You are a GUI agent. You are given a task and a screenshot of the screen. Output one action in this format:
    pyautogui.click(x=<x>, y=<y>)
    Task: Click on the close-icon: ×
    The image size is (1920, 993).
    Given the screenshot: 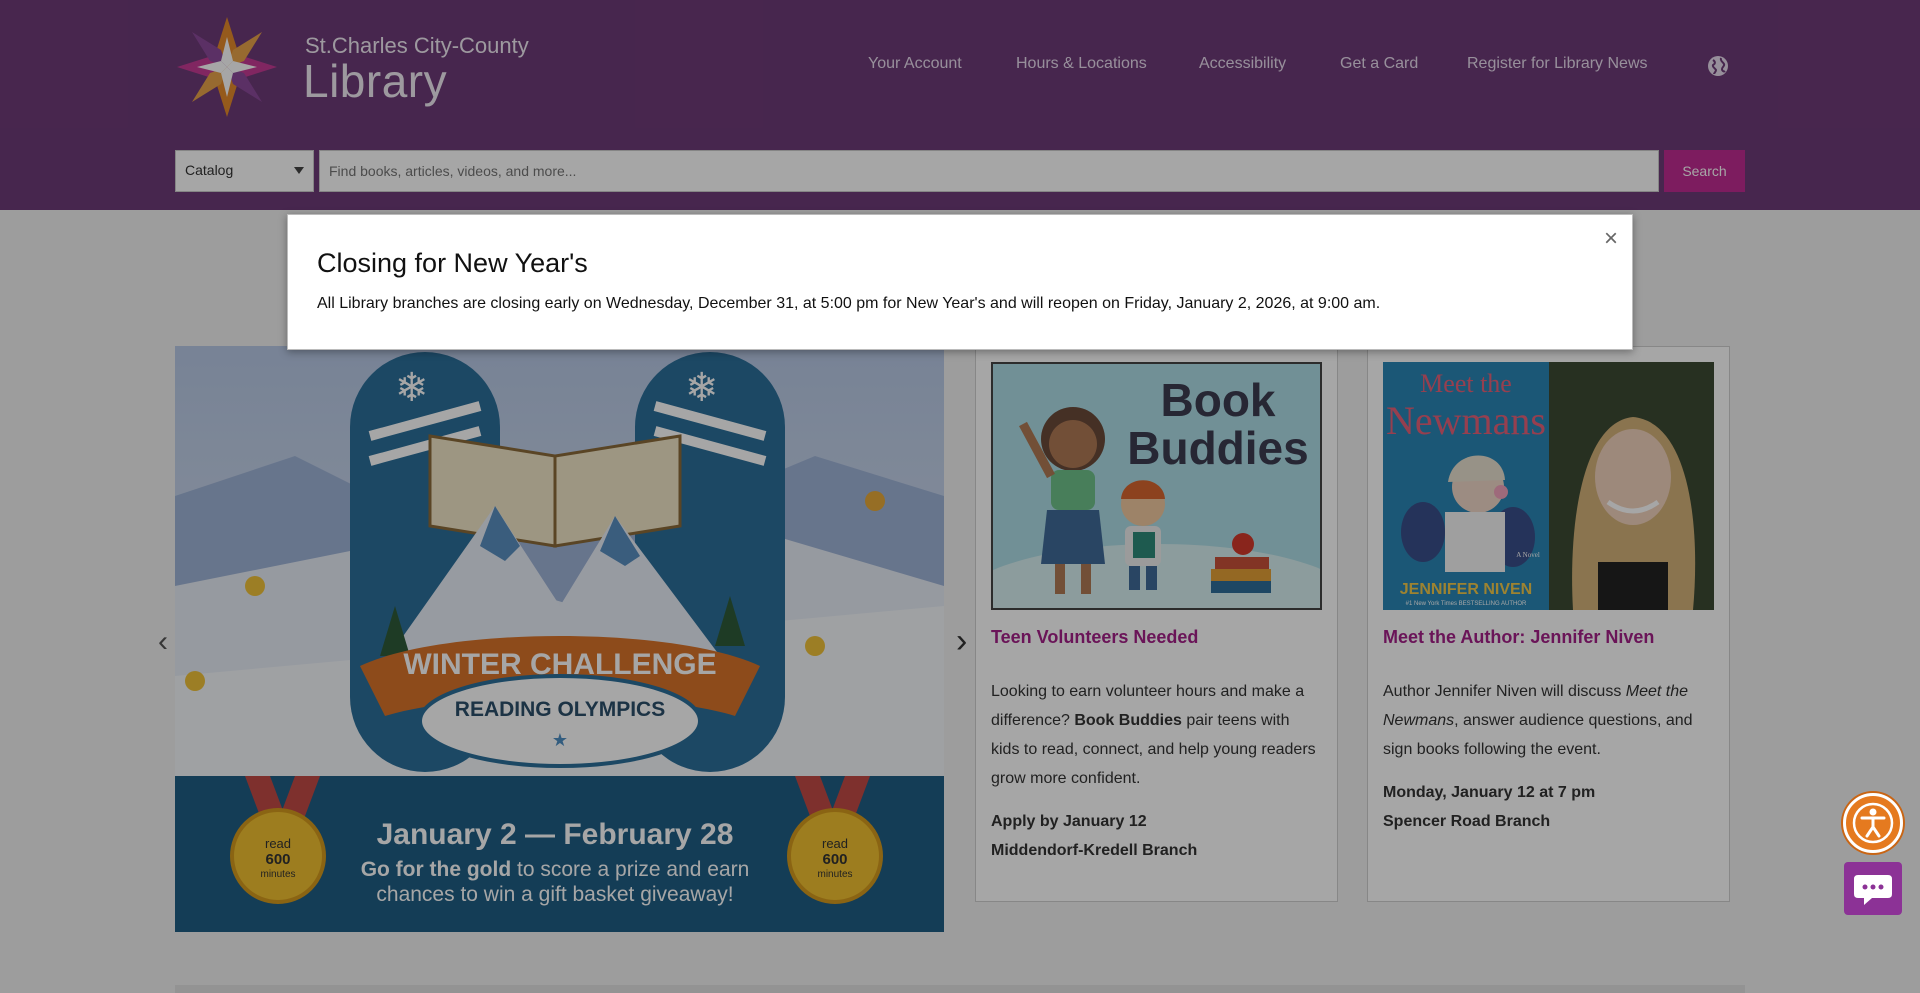 What is the action you would take?
    pyautogui.click(x=1611, y=239)
    